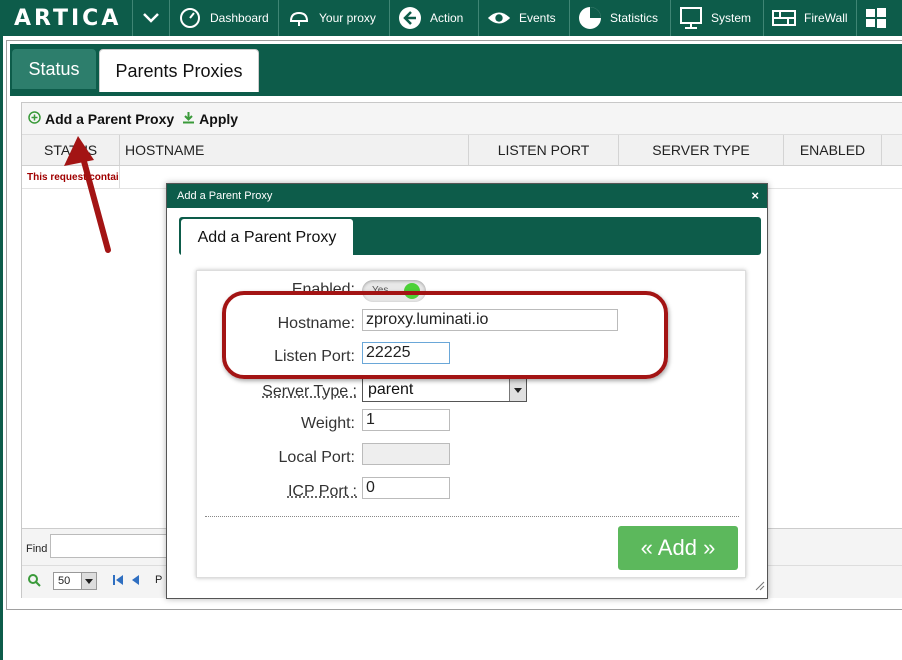  Describe the element at coordinates (876, 18) in the screenshot. I see `windows-icon` at that location.